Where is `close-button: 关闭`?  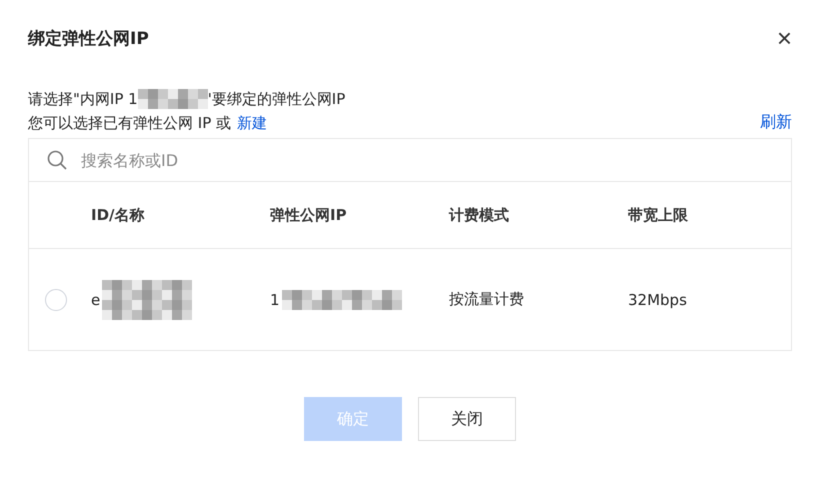
close-button: 关闭 is located at coordinates (467, 419).